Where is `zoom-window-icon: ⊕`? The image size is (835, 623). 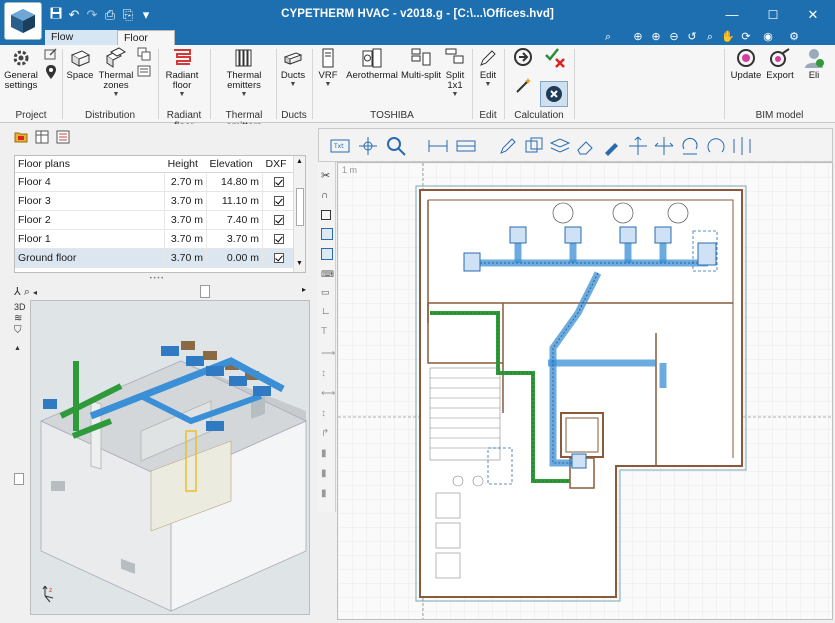 zoom-window-icon: ⊕ is located at coordinates (638, 37).